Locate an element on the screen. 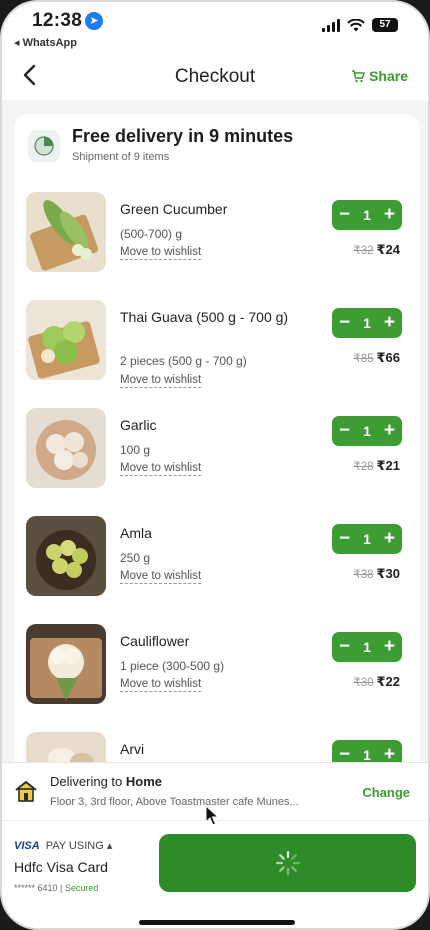 The image size is (430, 930). share-label: Share is located at coordinates (388, 76).